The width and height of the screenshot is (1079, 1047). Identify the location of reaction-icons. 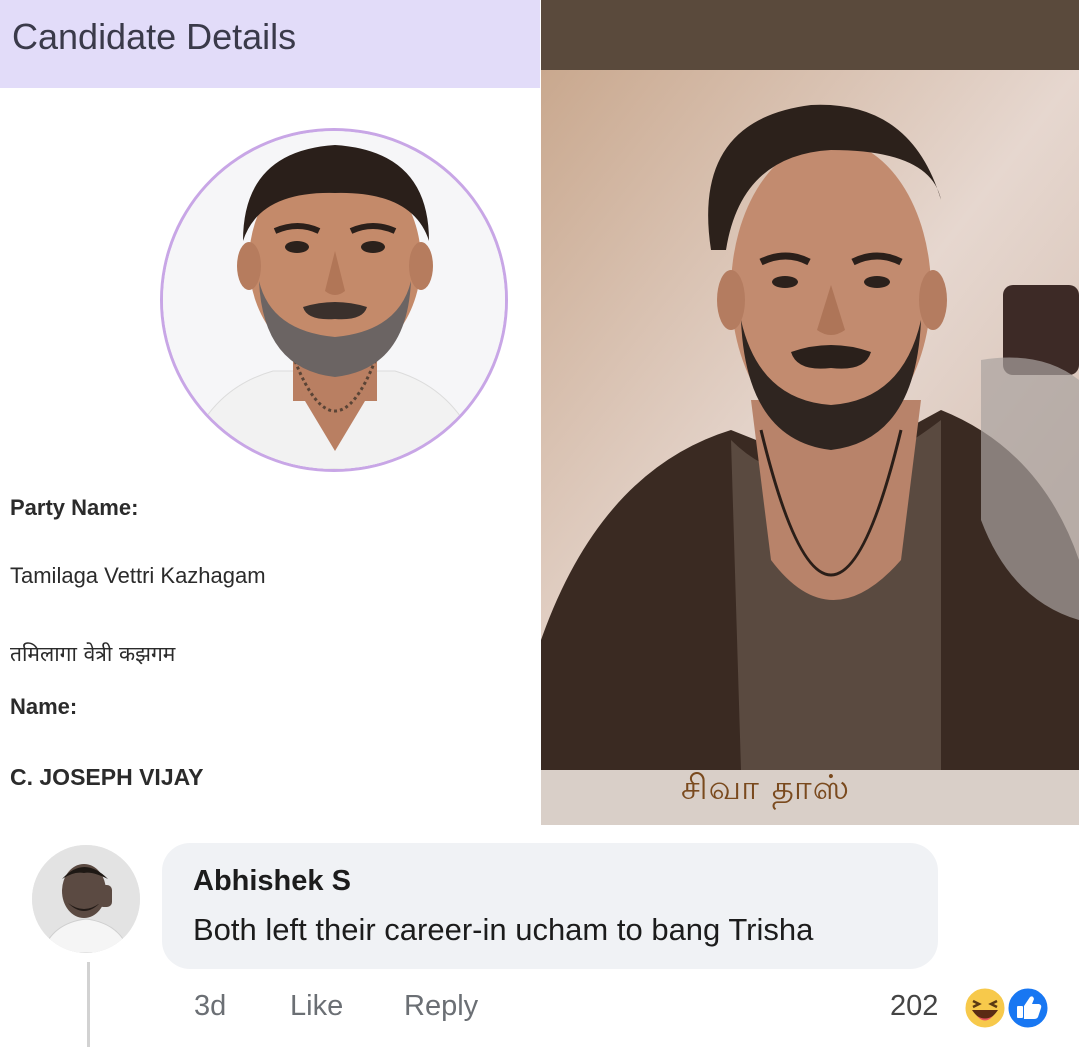
(1008, 1008).